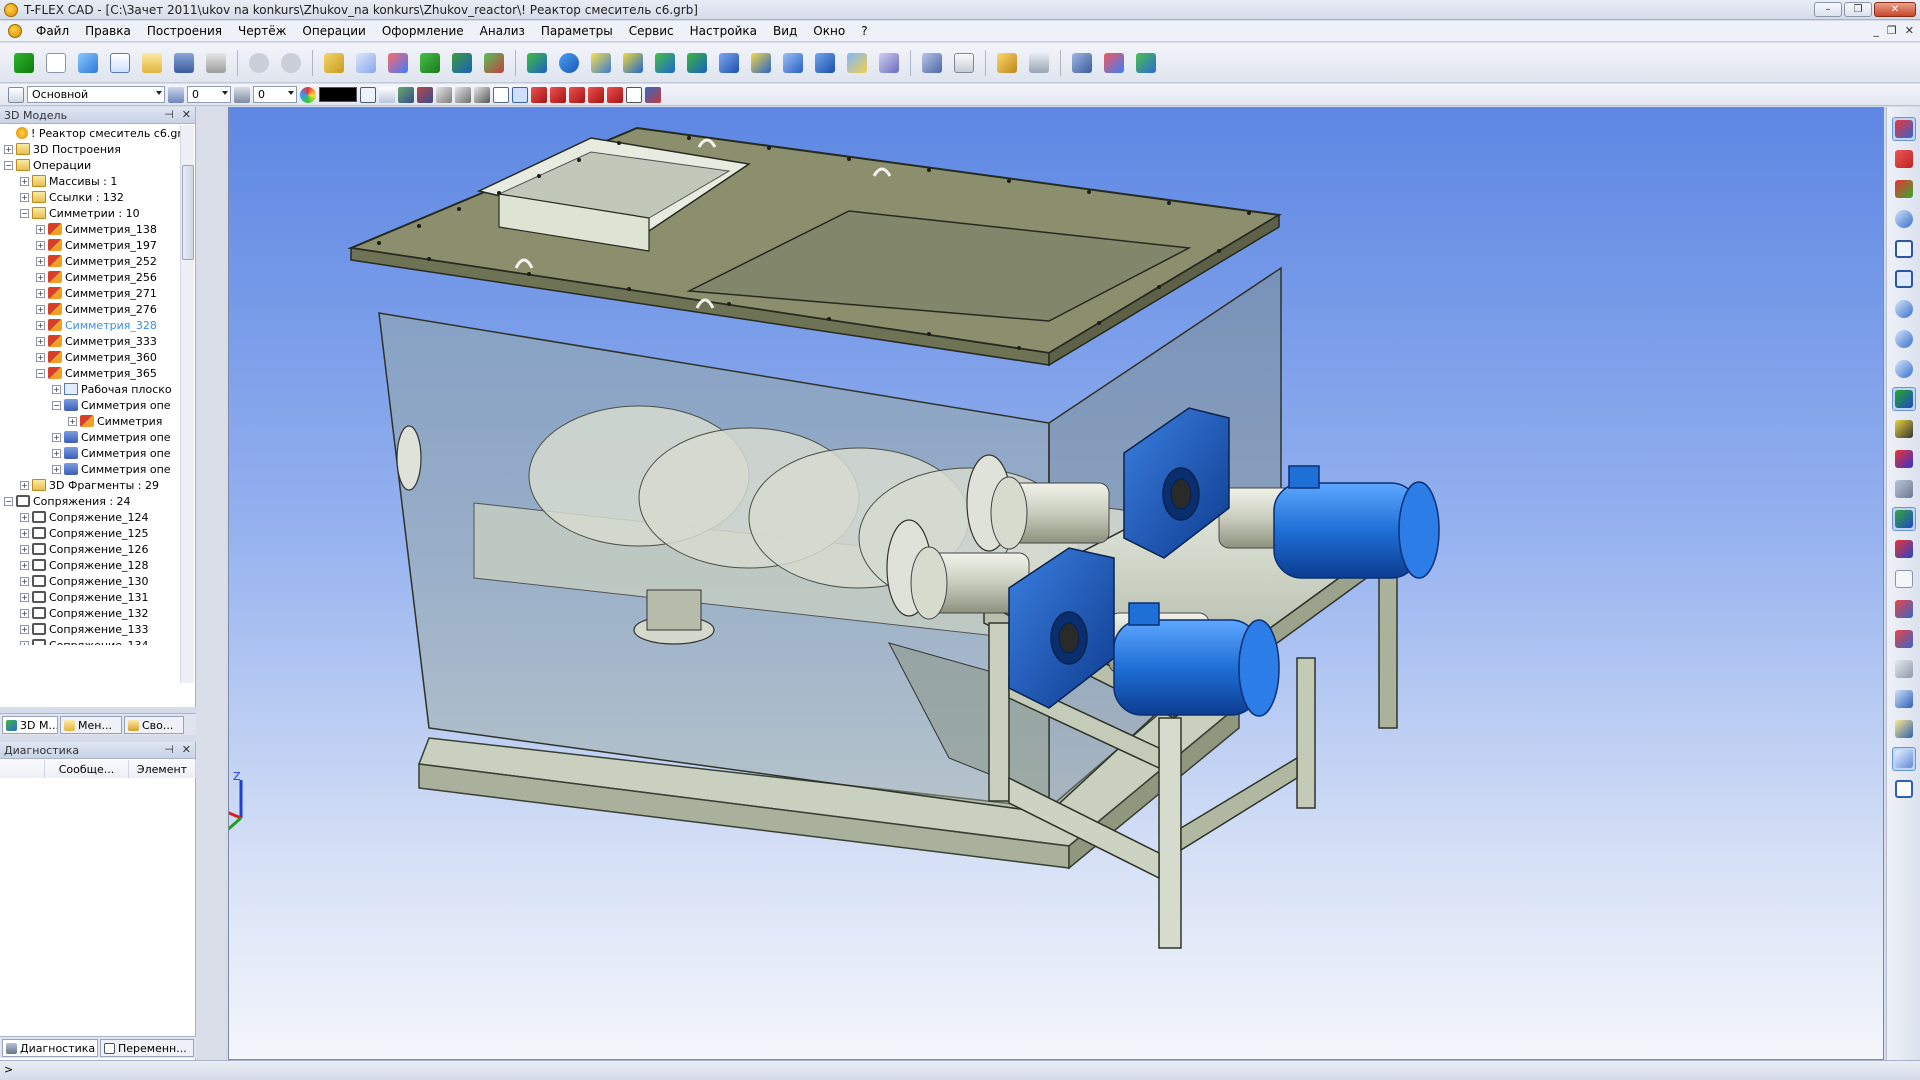 The height and width of the screenshot is (1080, 1920). I want to click on red-mode-2-icon, so click(558, 94).